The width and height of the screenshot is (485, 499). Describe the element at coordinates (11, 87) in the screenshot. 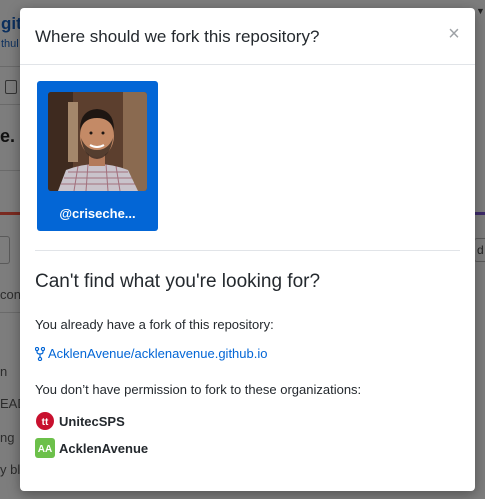

I see `bg-file-icon` at that location.